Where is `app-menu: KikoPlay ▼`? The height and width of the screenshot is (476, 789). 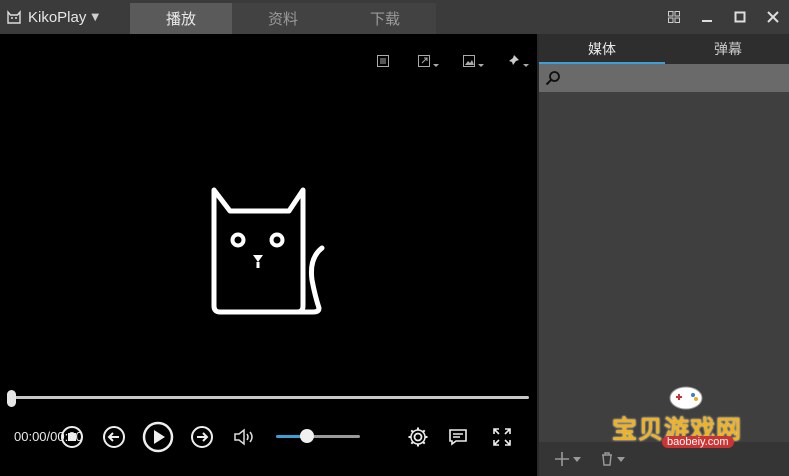
app-menu: KikoPlay ▼ is located at coordinates (52, 17).